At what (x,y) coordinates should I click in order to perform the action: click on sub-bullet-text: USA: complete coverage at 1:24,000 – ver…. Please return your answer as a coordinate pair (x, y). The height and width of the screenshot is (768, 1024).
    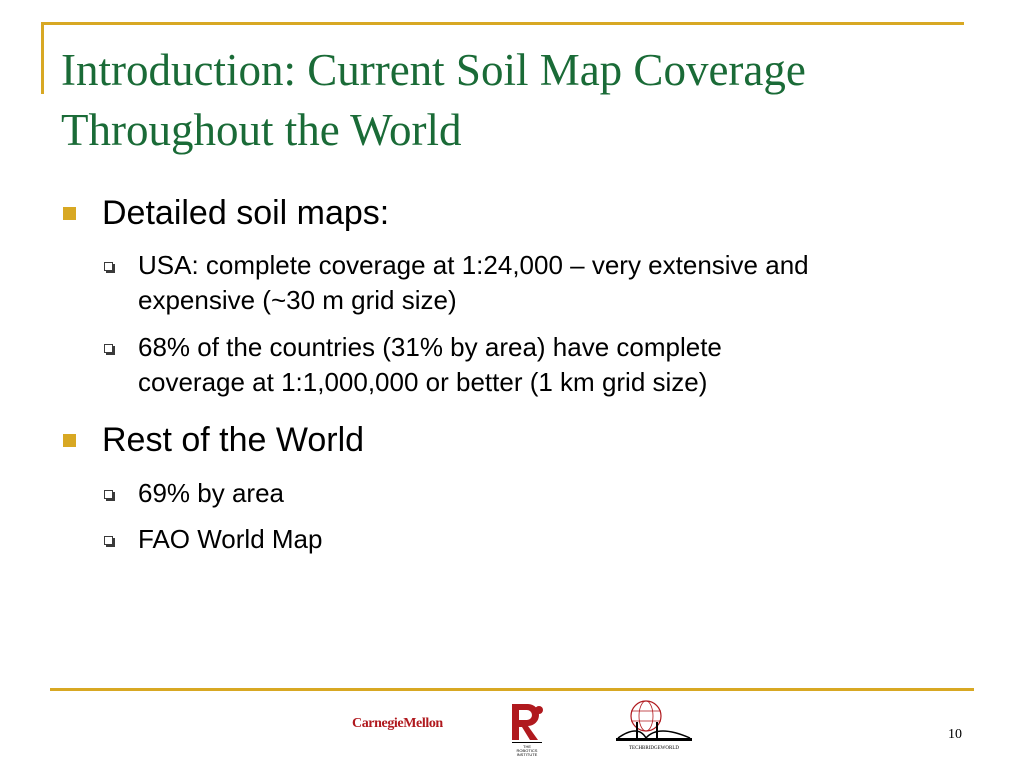
    Looking at the image, I should click on (553, 283).